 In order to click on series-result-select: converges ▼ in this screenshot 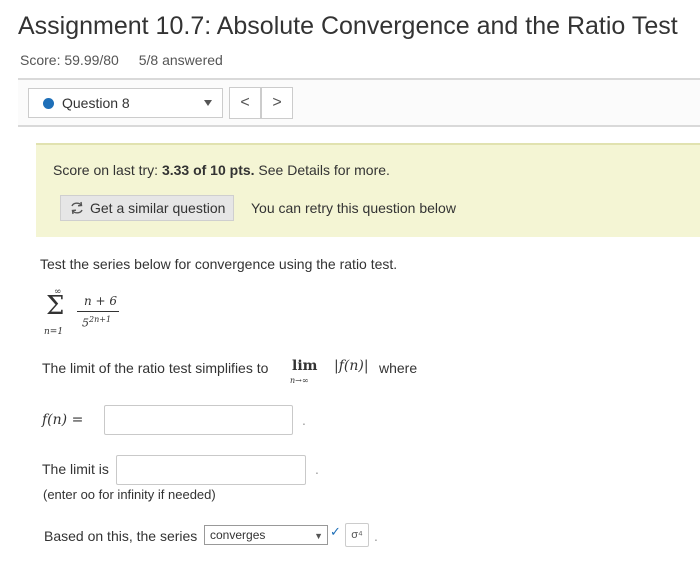, I will do `click(266, 535)`.